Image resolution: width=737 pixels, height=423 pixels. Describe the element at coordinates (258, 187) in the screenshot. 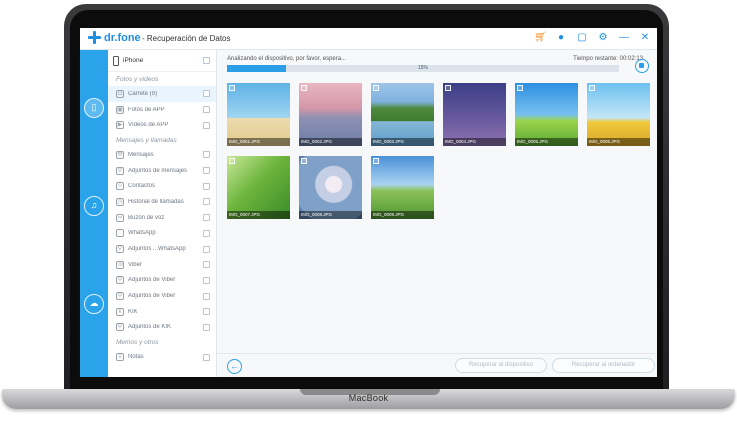

I see `photo-thumbnail: IMG_0007.JPG` at that location.